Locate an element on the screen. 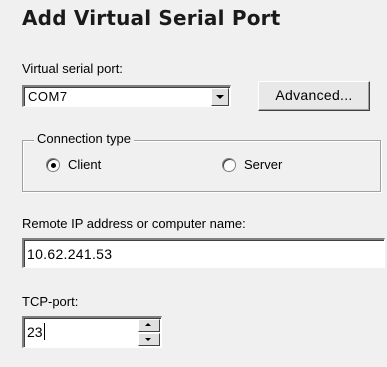  remote-address-label: Remote IP address or computer name: is located at coordinates (134, 223).